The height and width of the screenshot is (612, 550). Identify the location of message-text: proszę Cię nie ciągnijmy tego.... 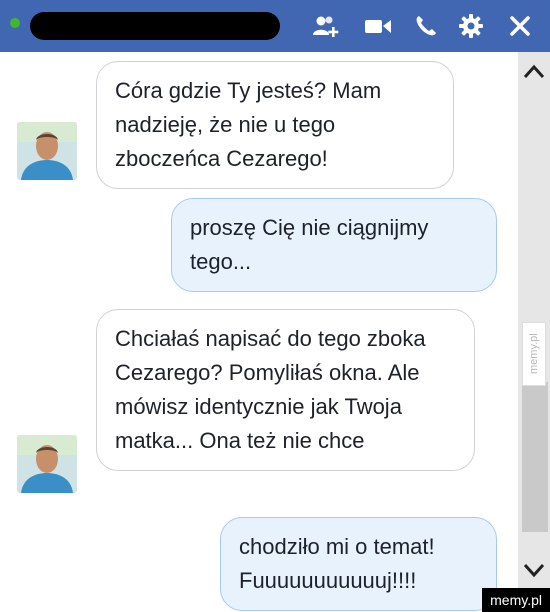
(309, 244).